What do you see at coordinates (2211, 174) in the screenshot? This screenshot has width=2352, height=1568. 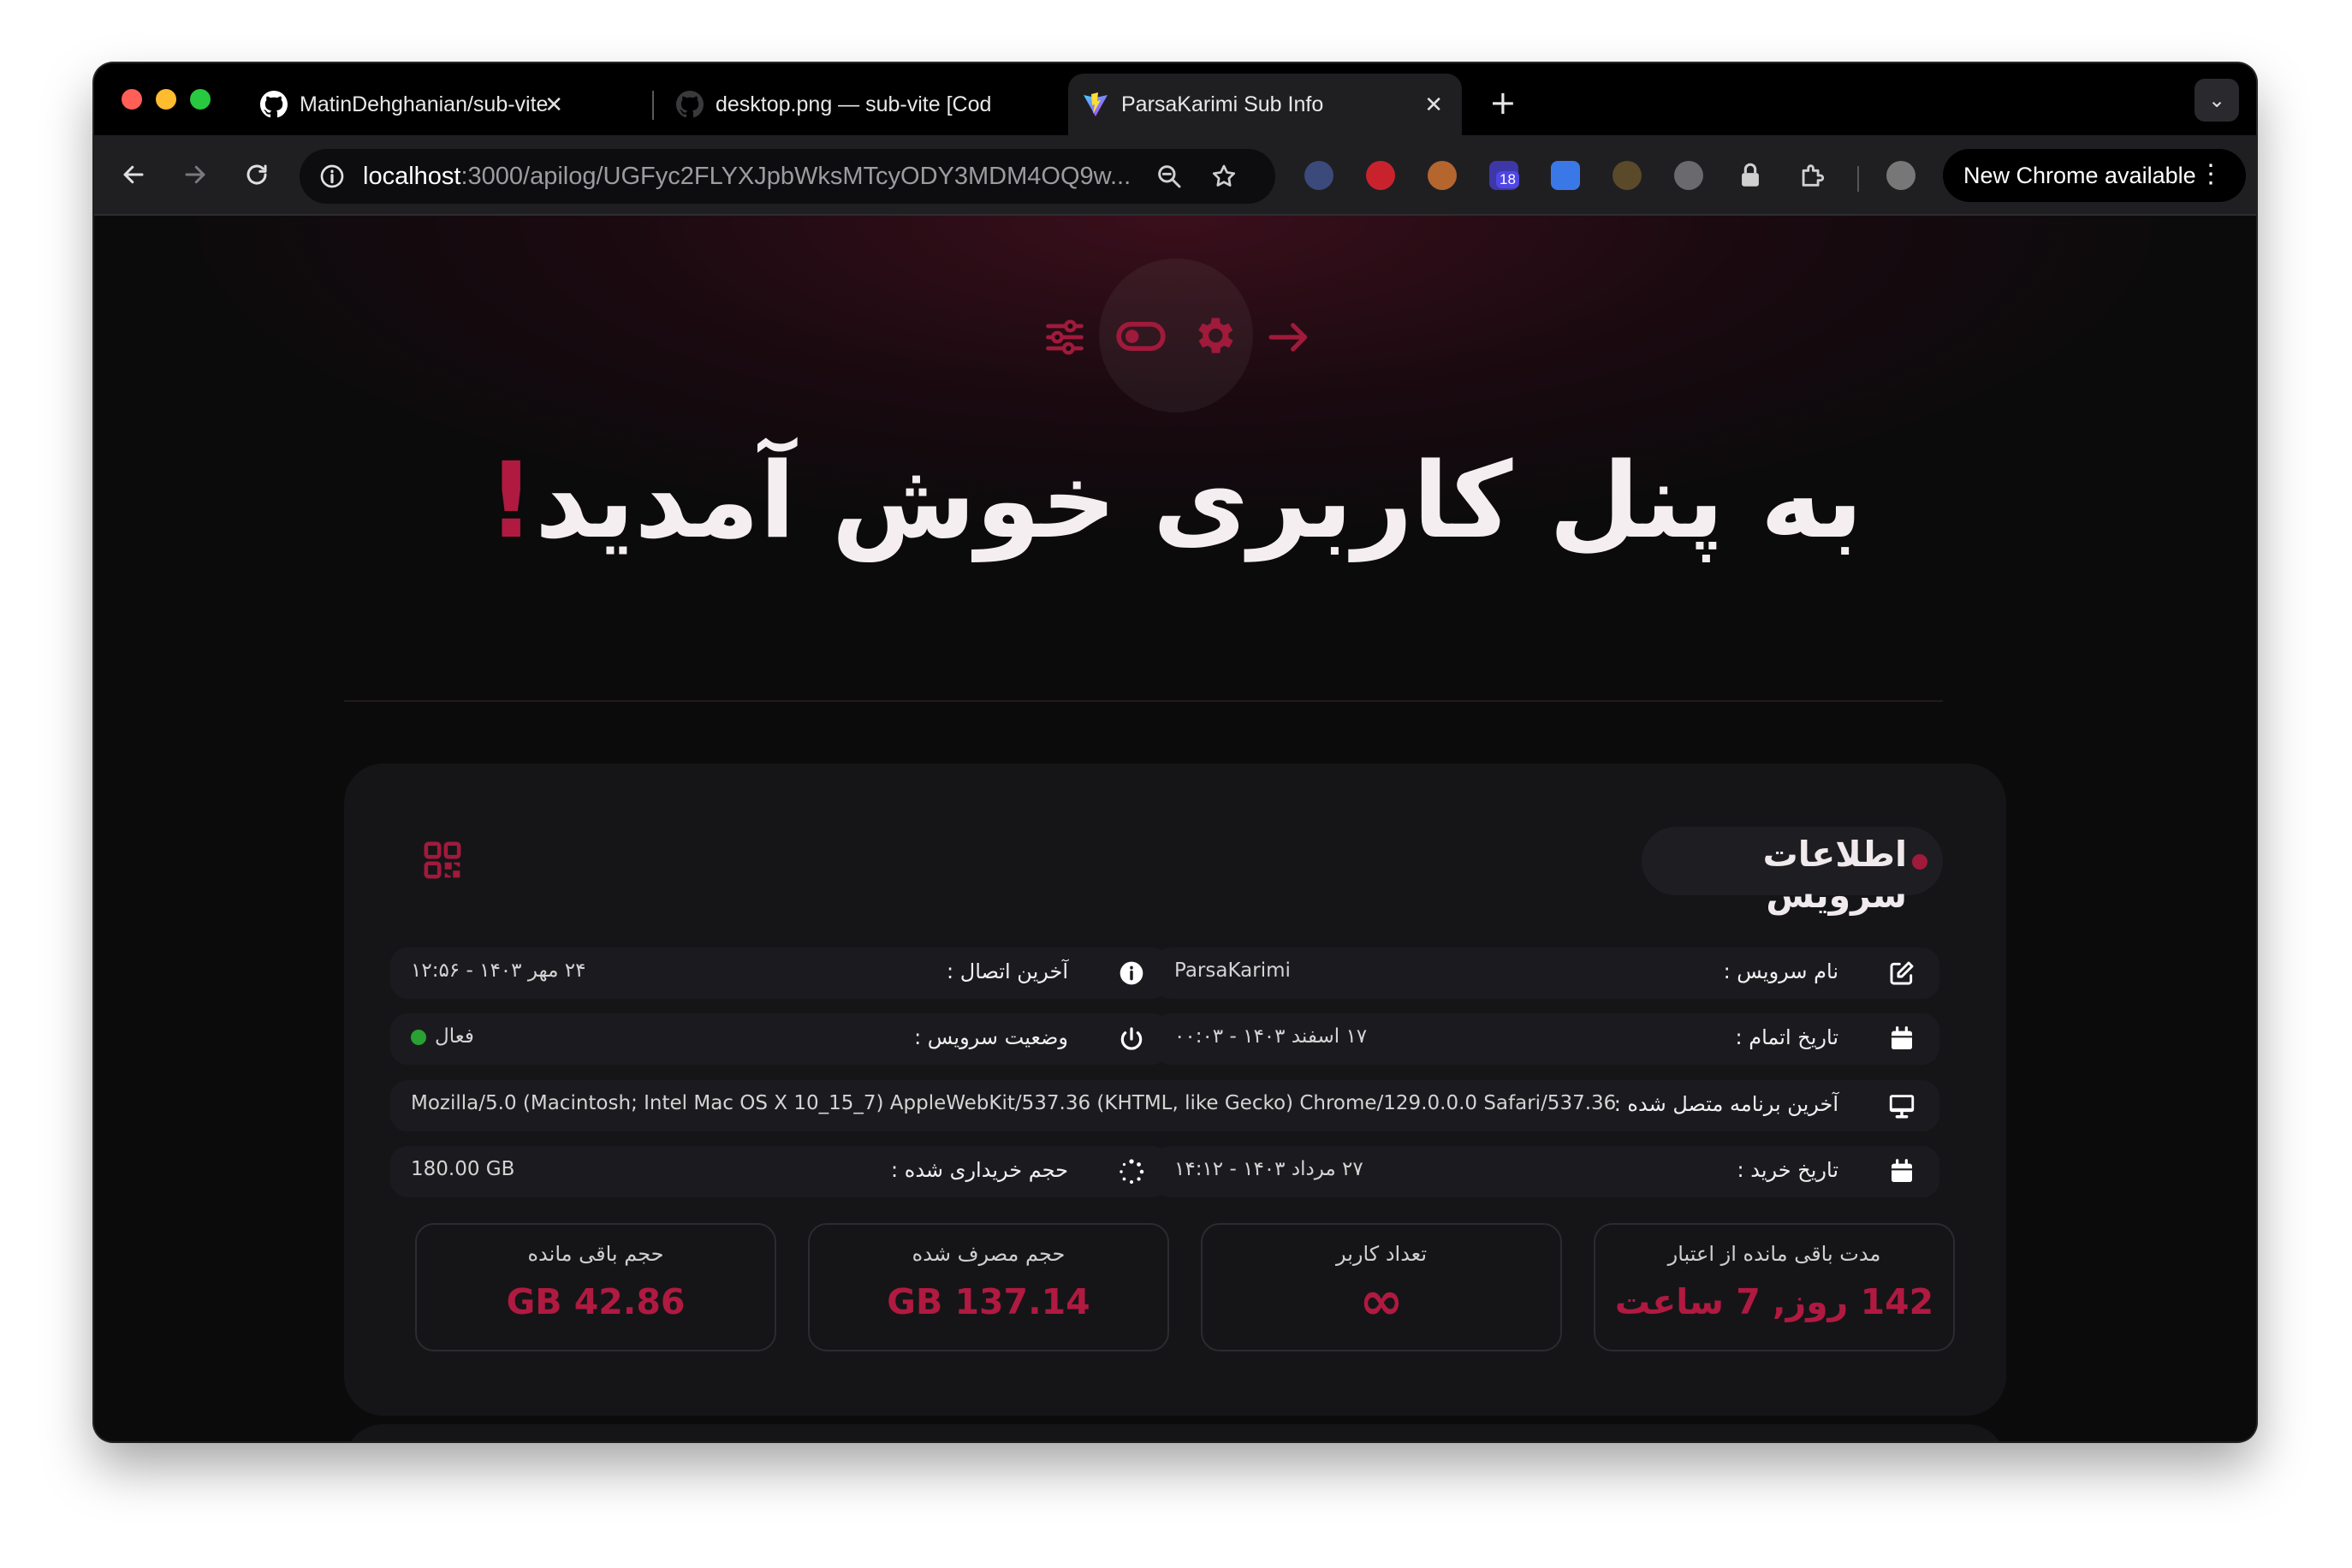 I see `more-vertical-icon: ⋮` at bounding box center [2211, 174].